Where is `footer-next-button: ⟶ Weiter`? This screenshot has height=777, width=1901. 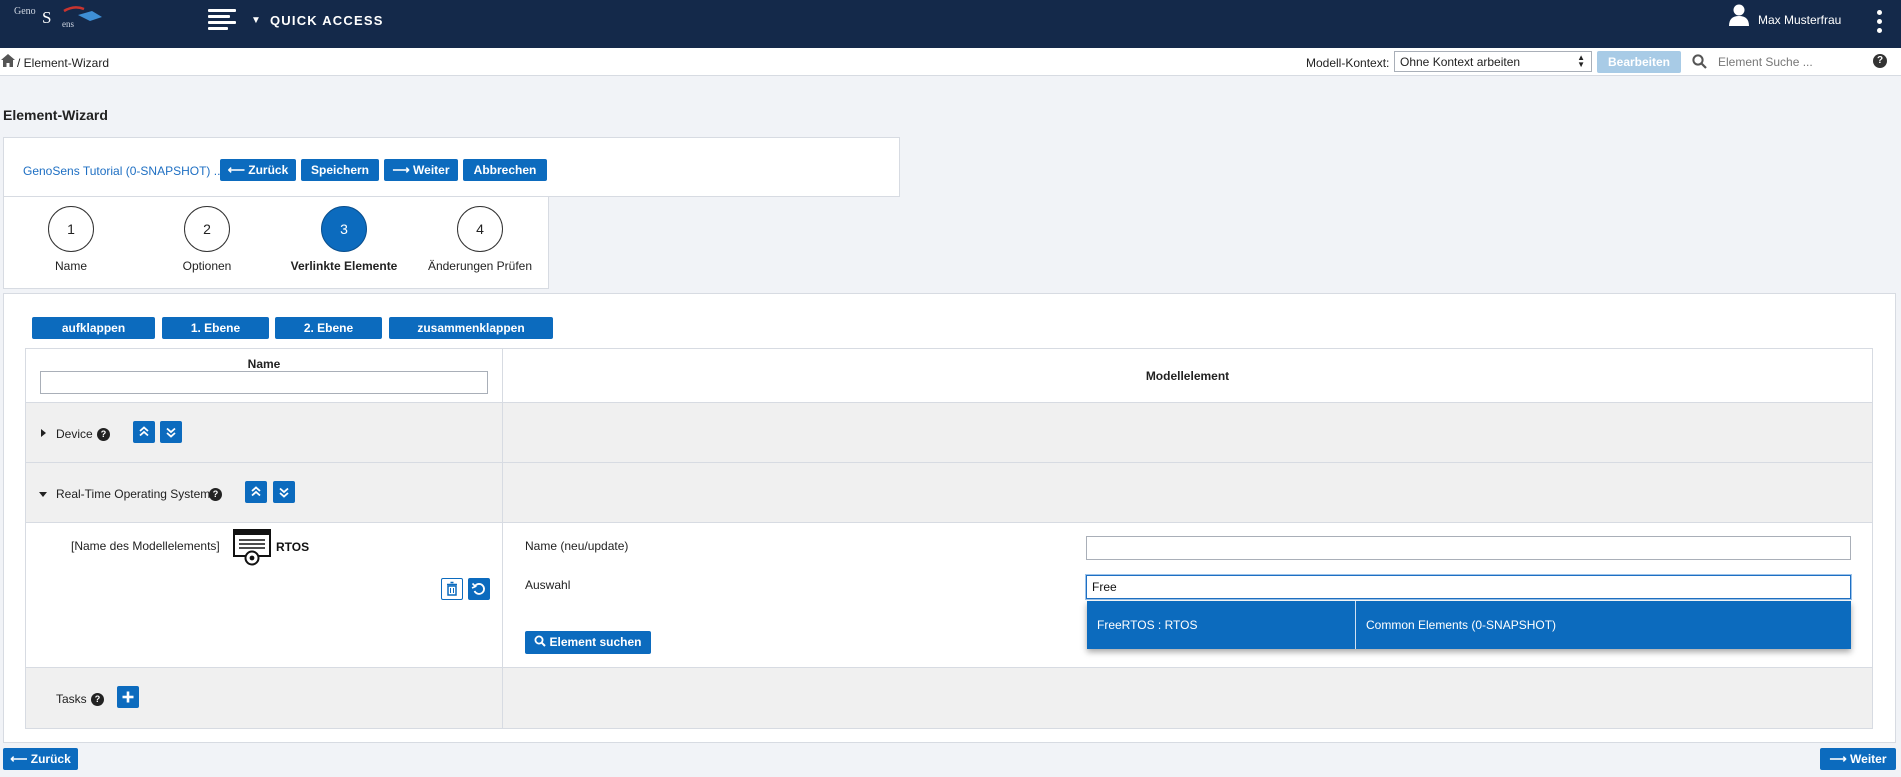 footer-next-button: ⟶ Weiter is located at coordinates (1858, 759).